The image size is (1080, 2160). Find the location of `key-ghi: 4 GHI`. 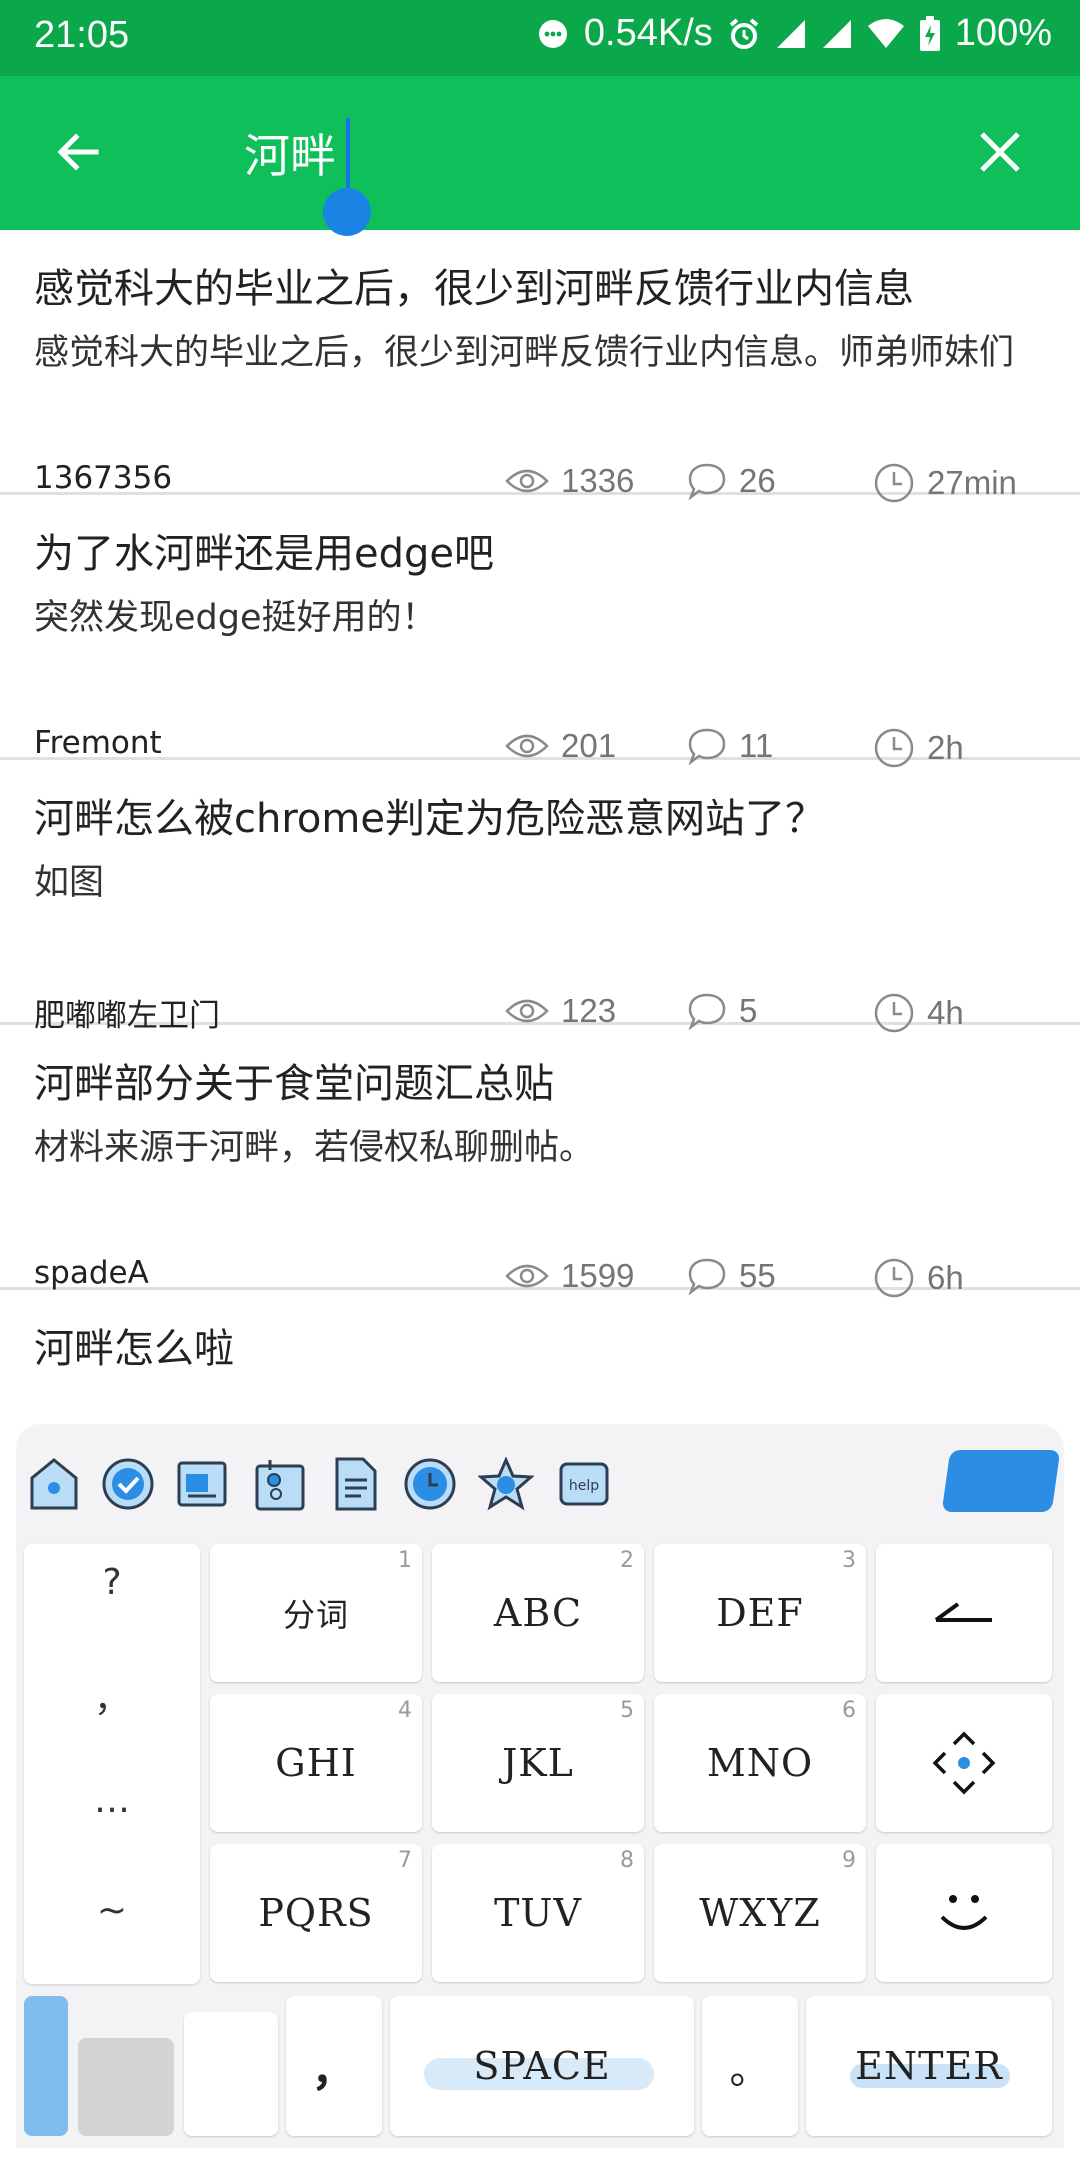

key-ghi: 4 GHI is located at coordinates (316, 1763).